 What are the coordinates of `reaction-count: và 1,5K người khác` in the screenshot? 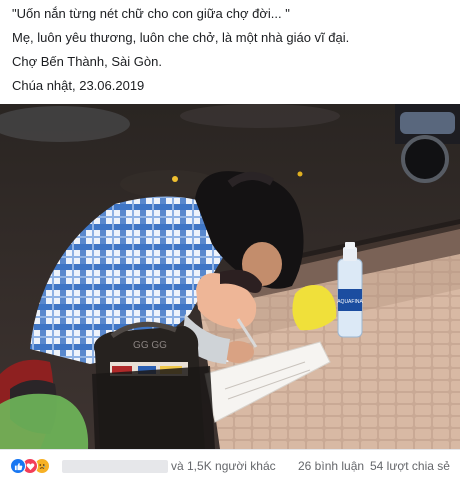 It's located at (223, 466).